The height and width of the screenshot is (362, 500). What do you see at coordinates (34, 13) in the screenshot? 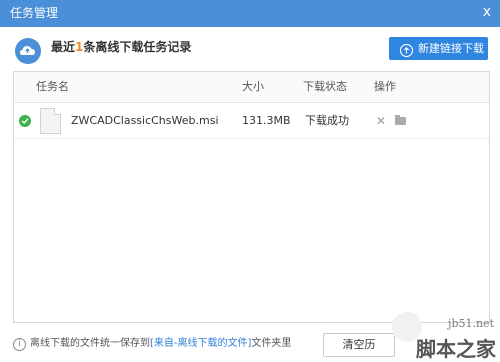
I see `window-title: 任务管理` at bounding box center [34, 13].